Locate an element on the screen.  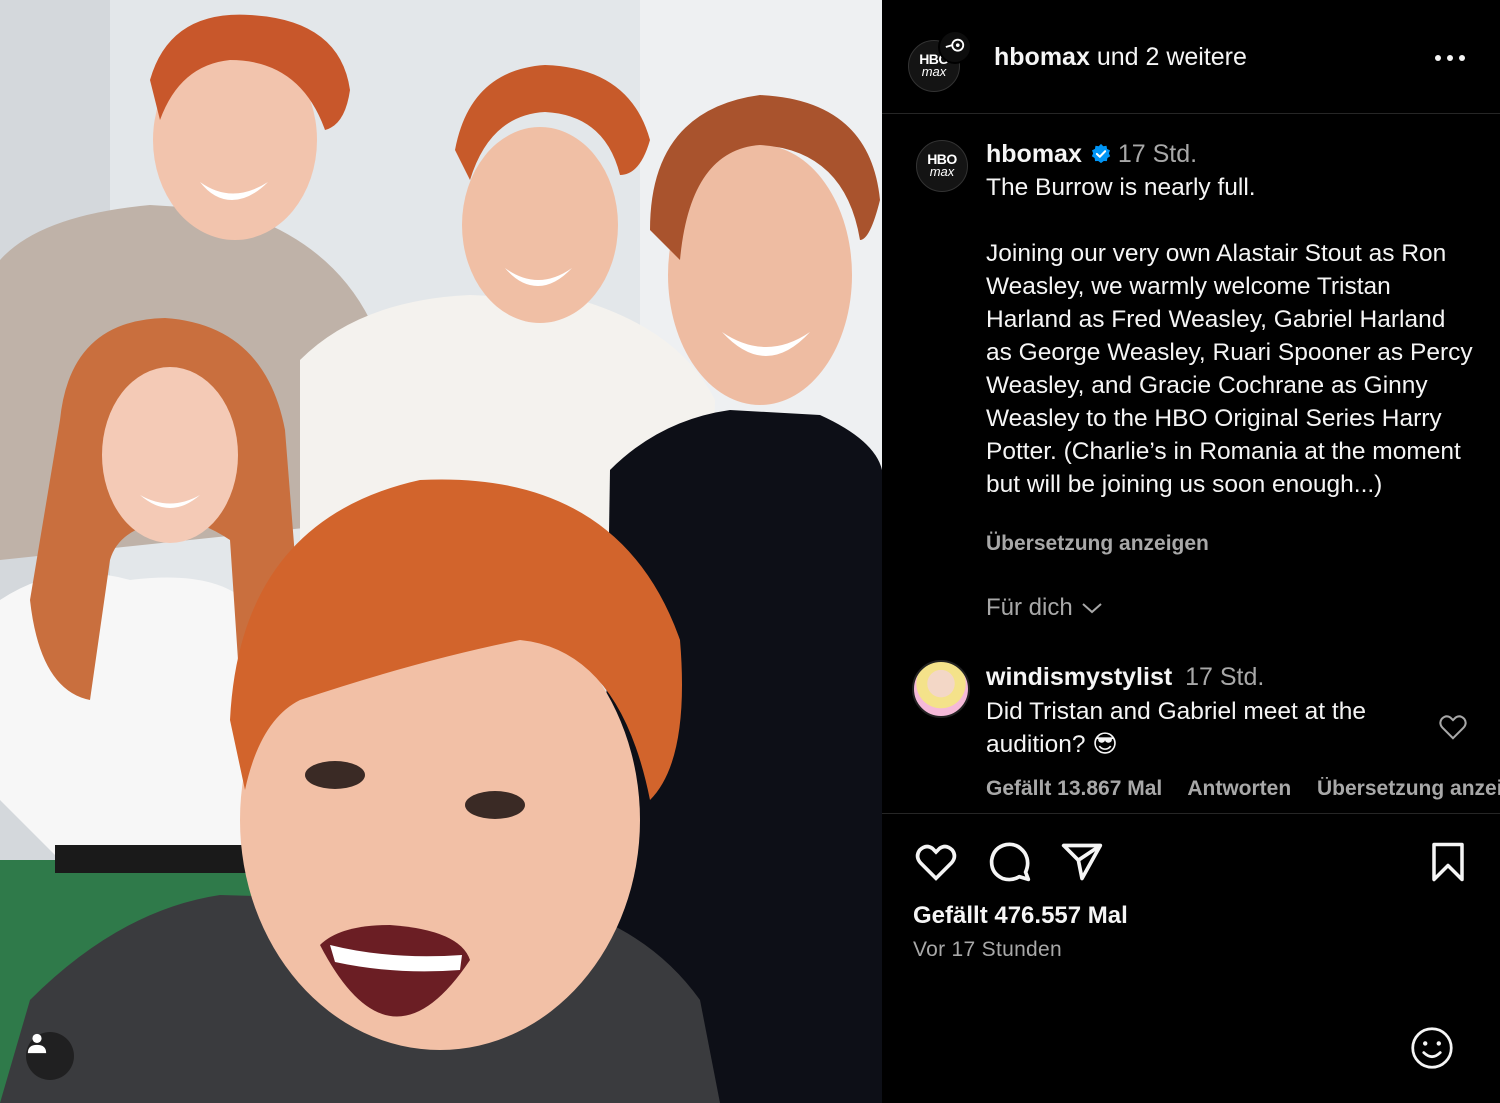
comment-time: 17 Std. is located at coordinates (1224, 677).